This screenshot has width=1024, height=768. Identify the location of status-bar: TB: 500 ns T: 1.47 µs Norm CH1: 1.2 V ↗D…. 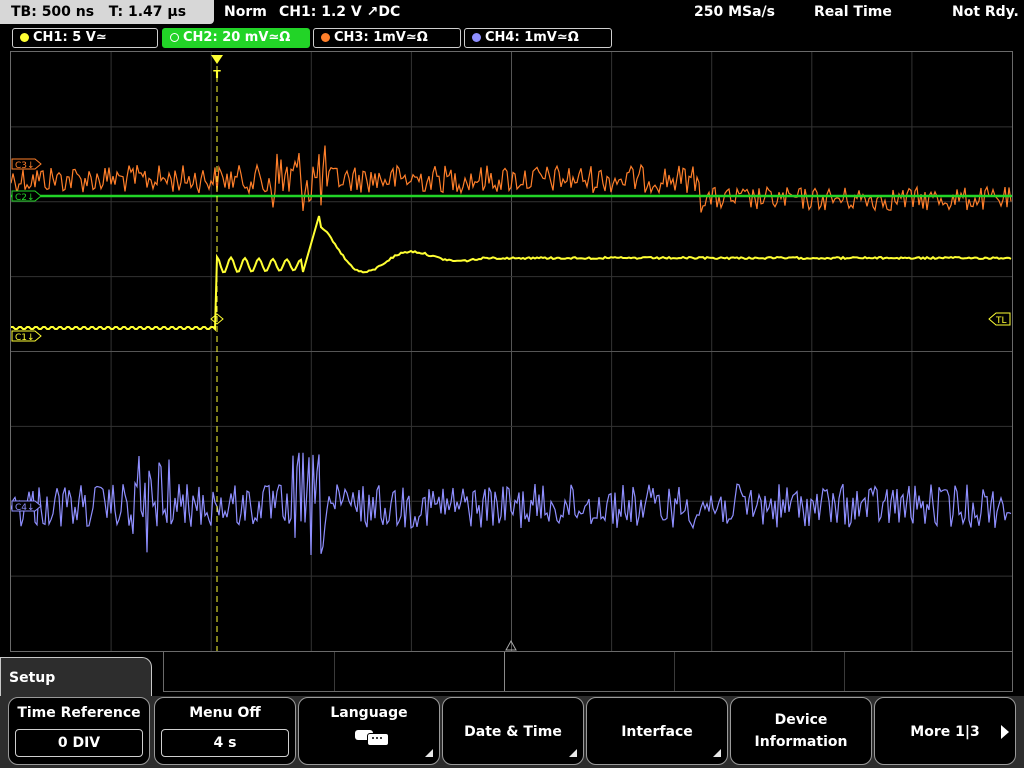
(512, 12).